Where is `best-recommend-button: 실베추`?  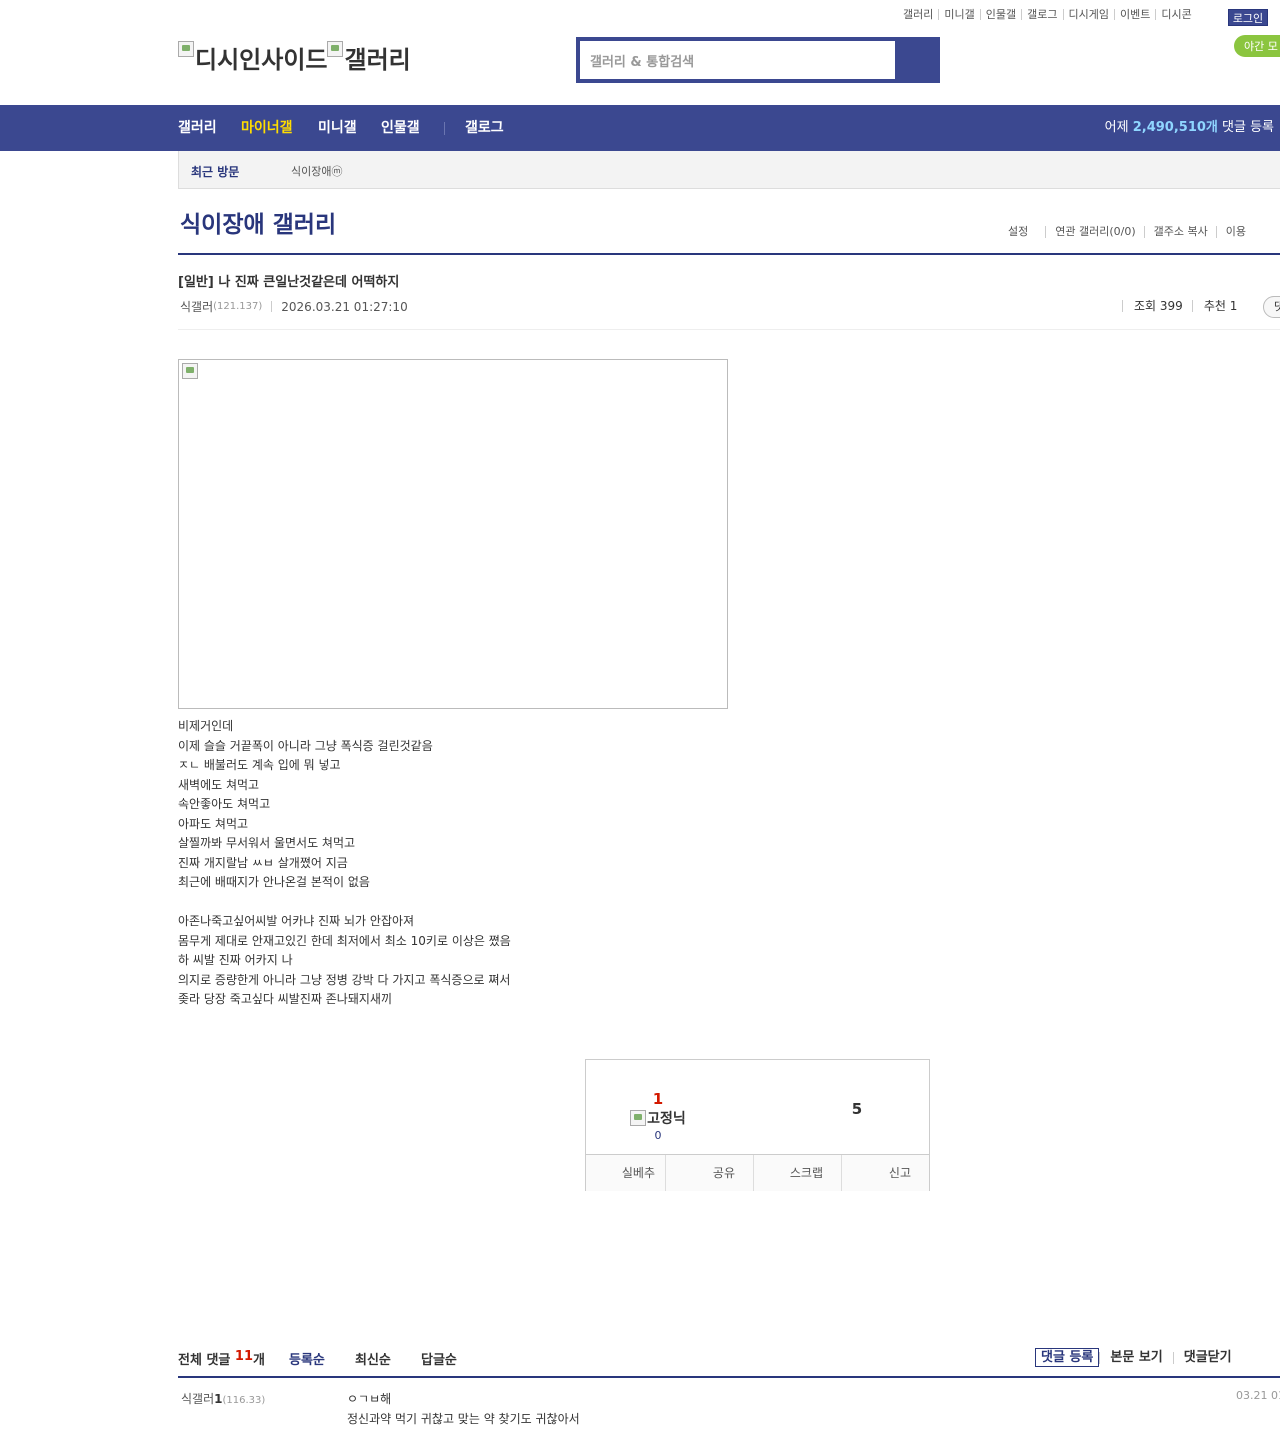
best-recommend-button: 실베추 is located at coordinates (625, 1173).